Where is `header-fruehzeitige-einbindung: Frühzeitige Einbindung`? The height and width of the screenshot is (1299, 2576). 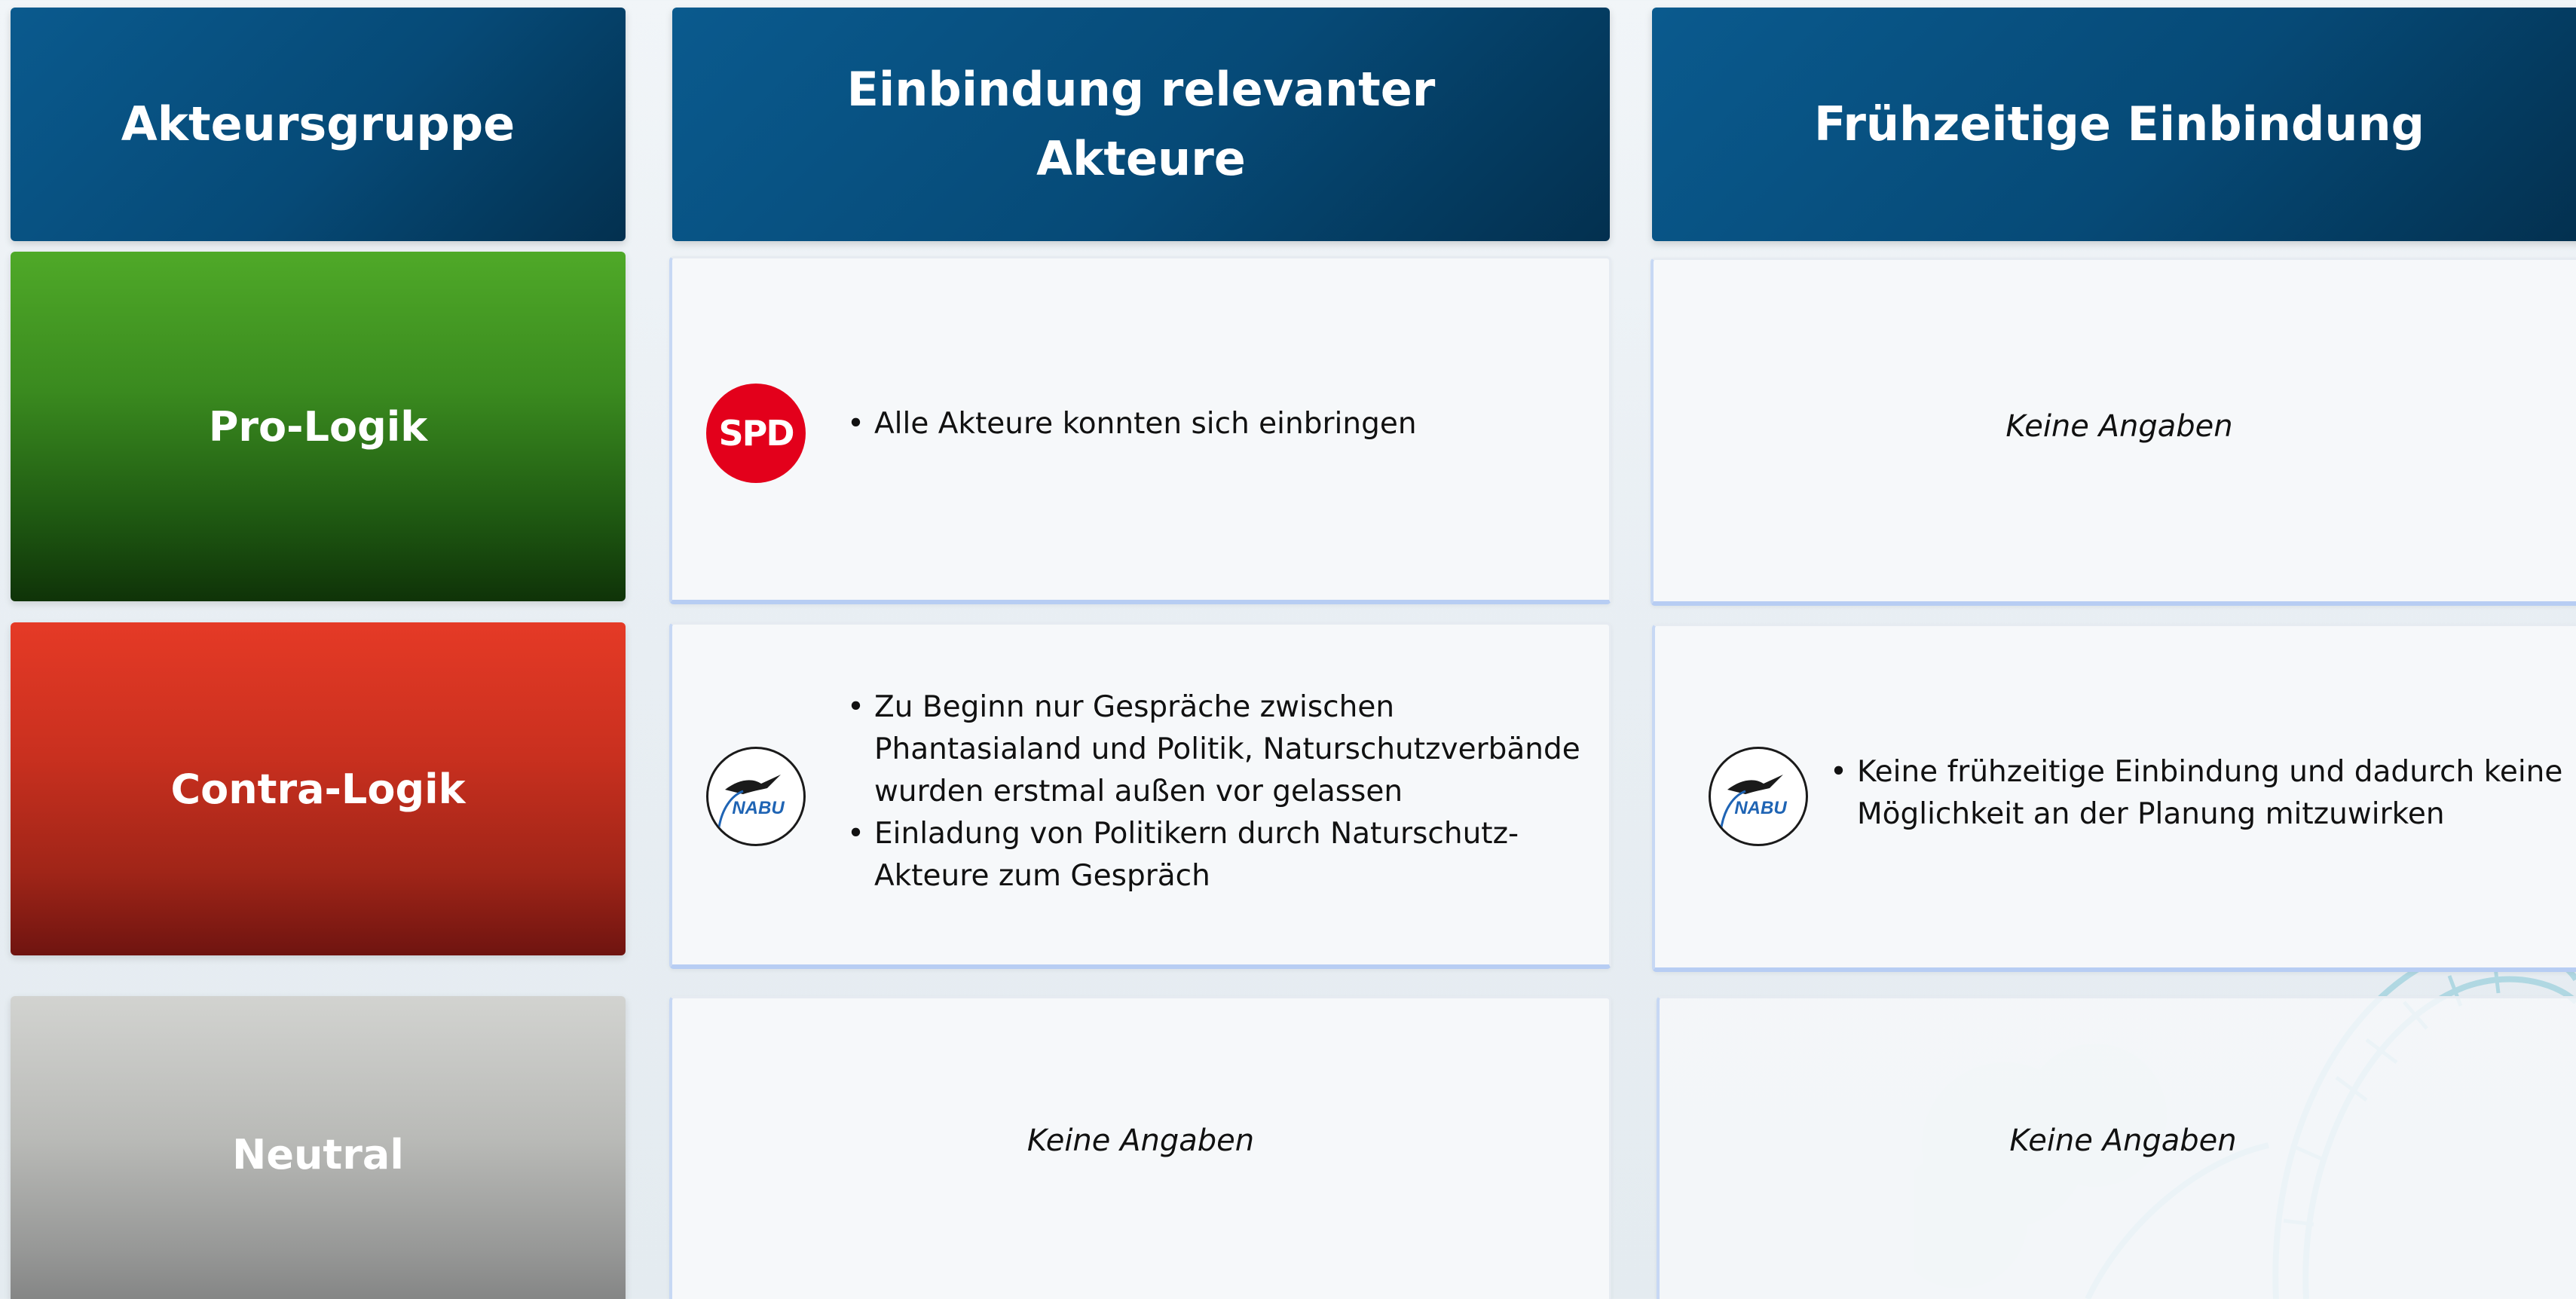 header-fruehzeitige-einbindung: Frühzeitige Einbindung is located at coordinates (2114, 125).